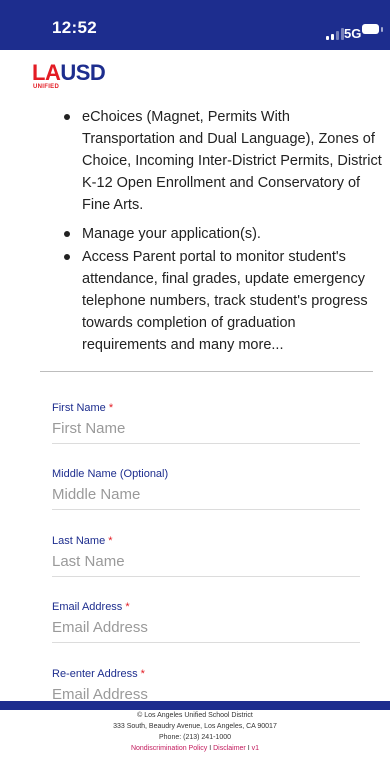 The height and width of the screenshot is (776, 390). Describe the element at coordinates (87, 607) in the screenshot. I see `email-label-text: Email Address` at that location.